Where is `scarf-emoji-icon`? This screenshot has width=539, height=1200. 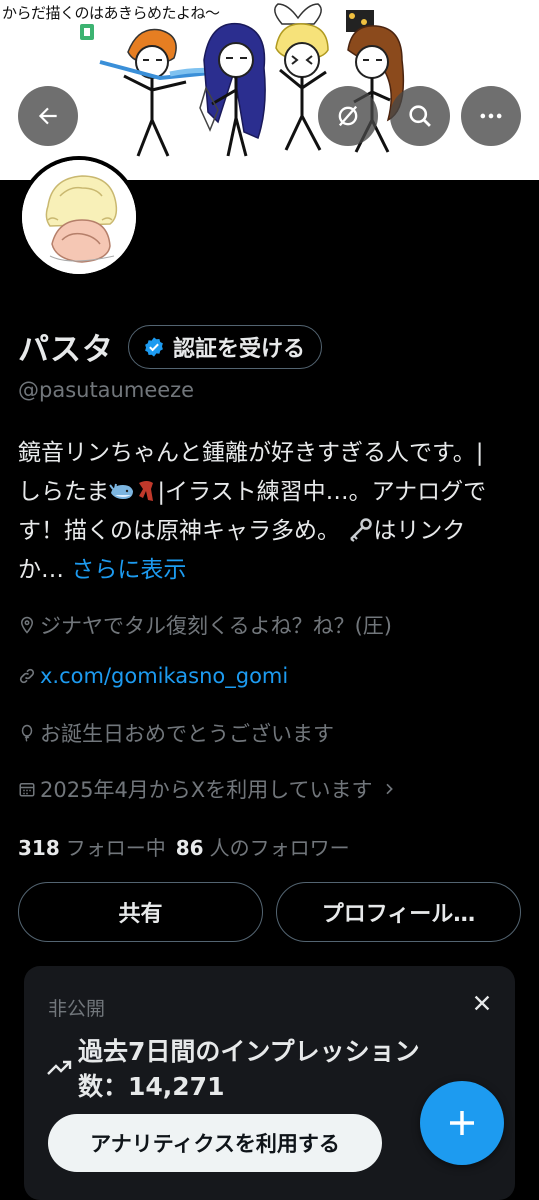
scarf-emoji-icon is located at coordinates (146, 491).